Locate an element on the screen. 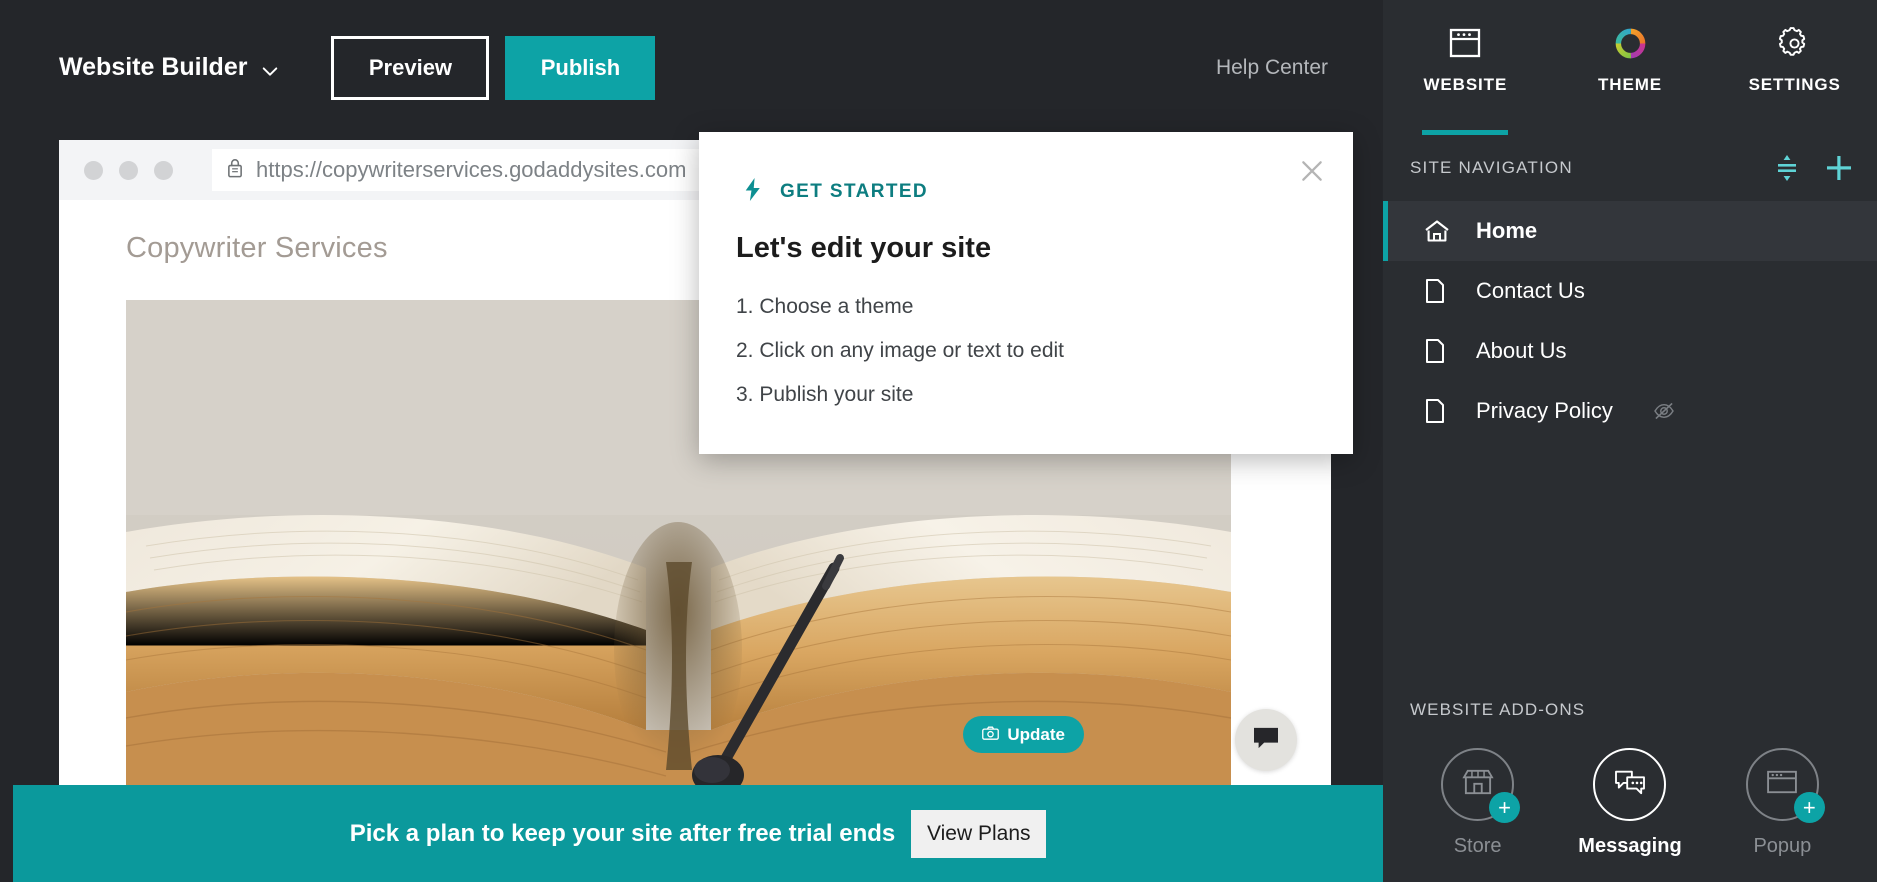  addon-popup: + Popup is located at coordinates (1785, 803).